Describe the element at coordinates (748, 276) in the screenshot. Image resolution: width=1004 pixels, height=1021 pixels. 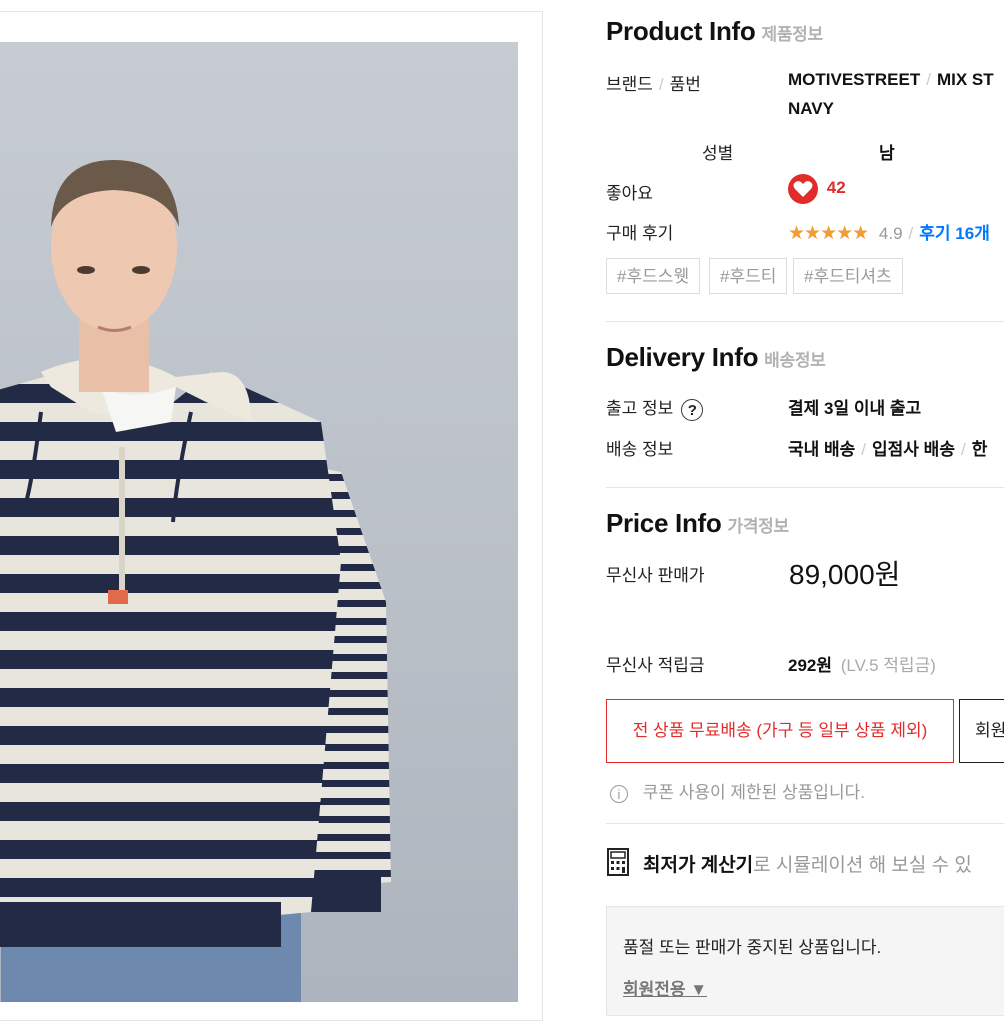
I see `tag-hood-tee: #후드티` at that location.